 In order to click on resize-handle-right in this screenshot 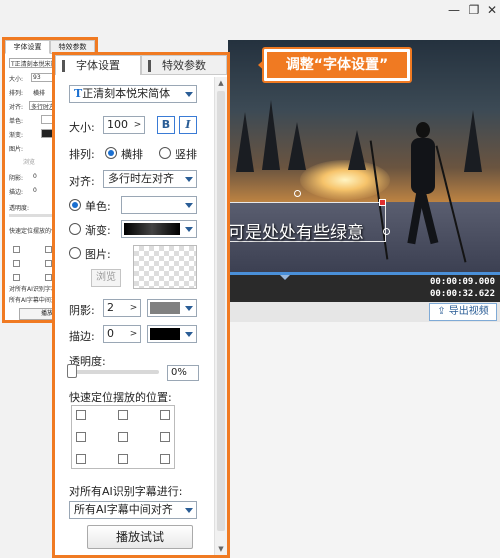, I will do `click(386, 231)`.